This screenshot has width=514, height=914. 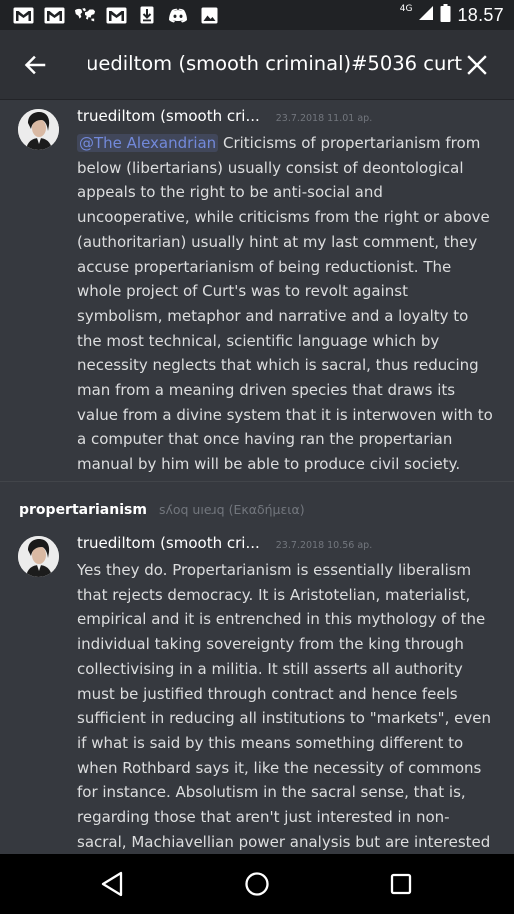 What do you see at coordinates (445, 15) in the screenshot?
I see `battery-icon` at bounding box center [445, 15].